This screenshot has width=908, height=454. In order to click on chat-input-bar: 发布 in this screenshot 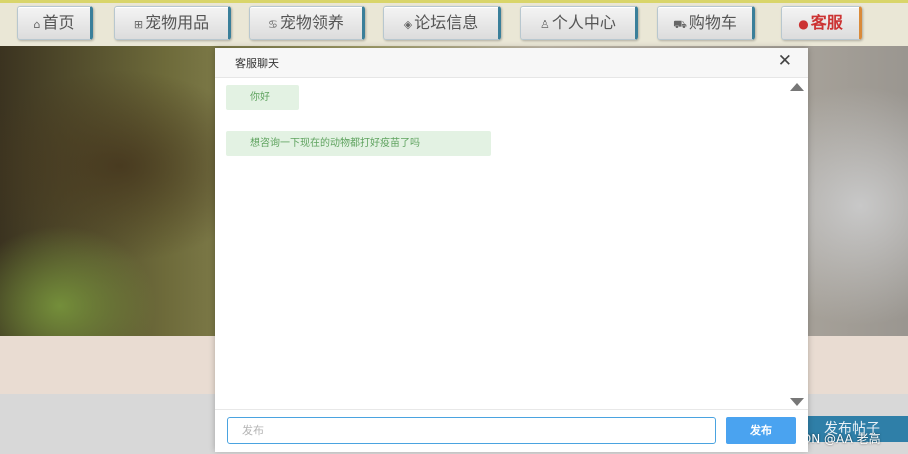, I will do `click(511, 430)`.